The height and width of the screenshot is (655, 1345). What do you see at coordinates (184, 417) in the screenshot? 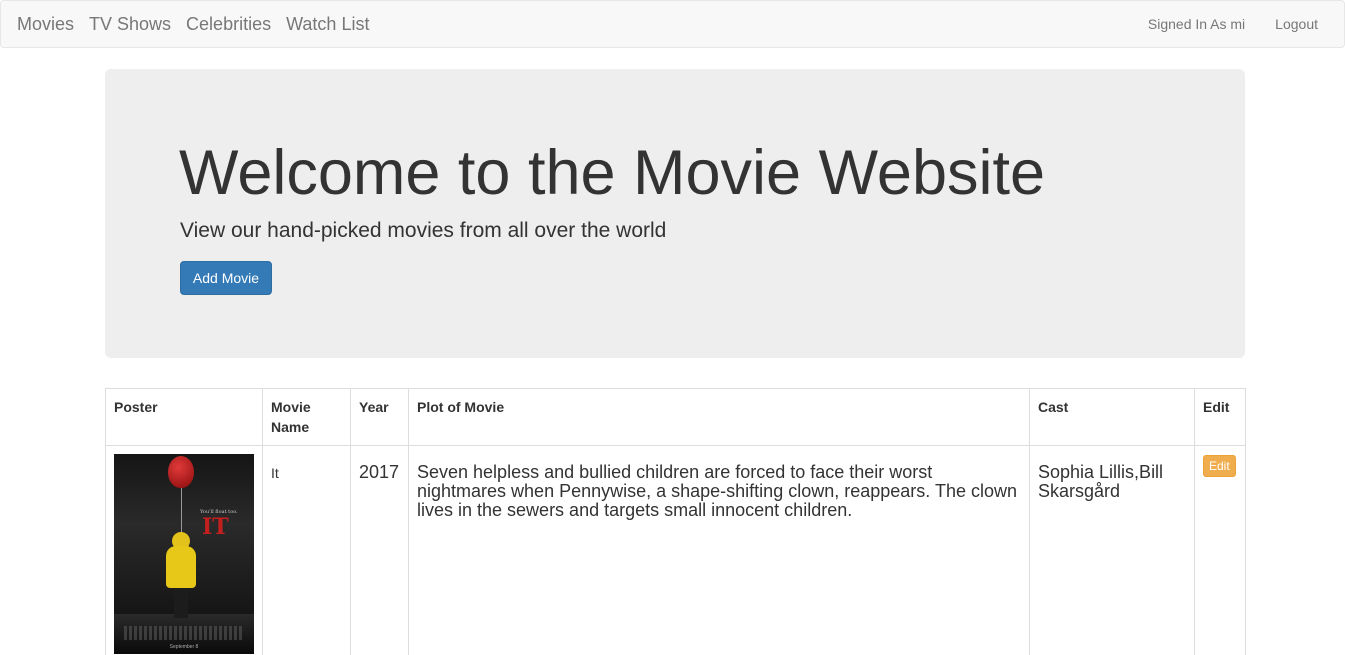
I see `header-poster: Poster` at bounding box center [184, 417].